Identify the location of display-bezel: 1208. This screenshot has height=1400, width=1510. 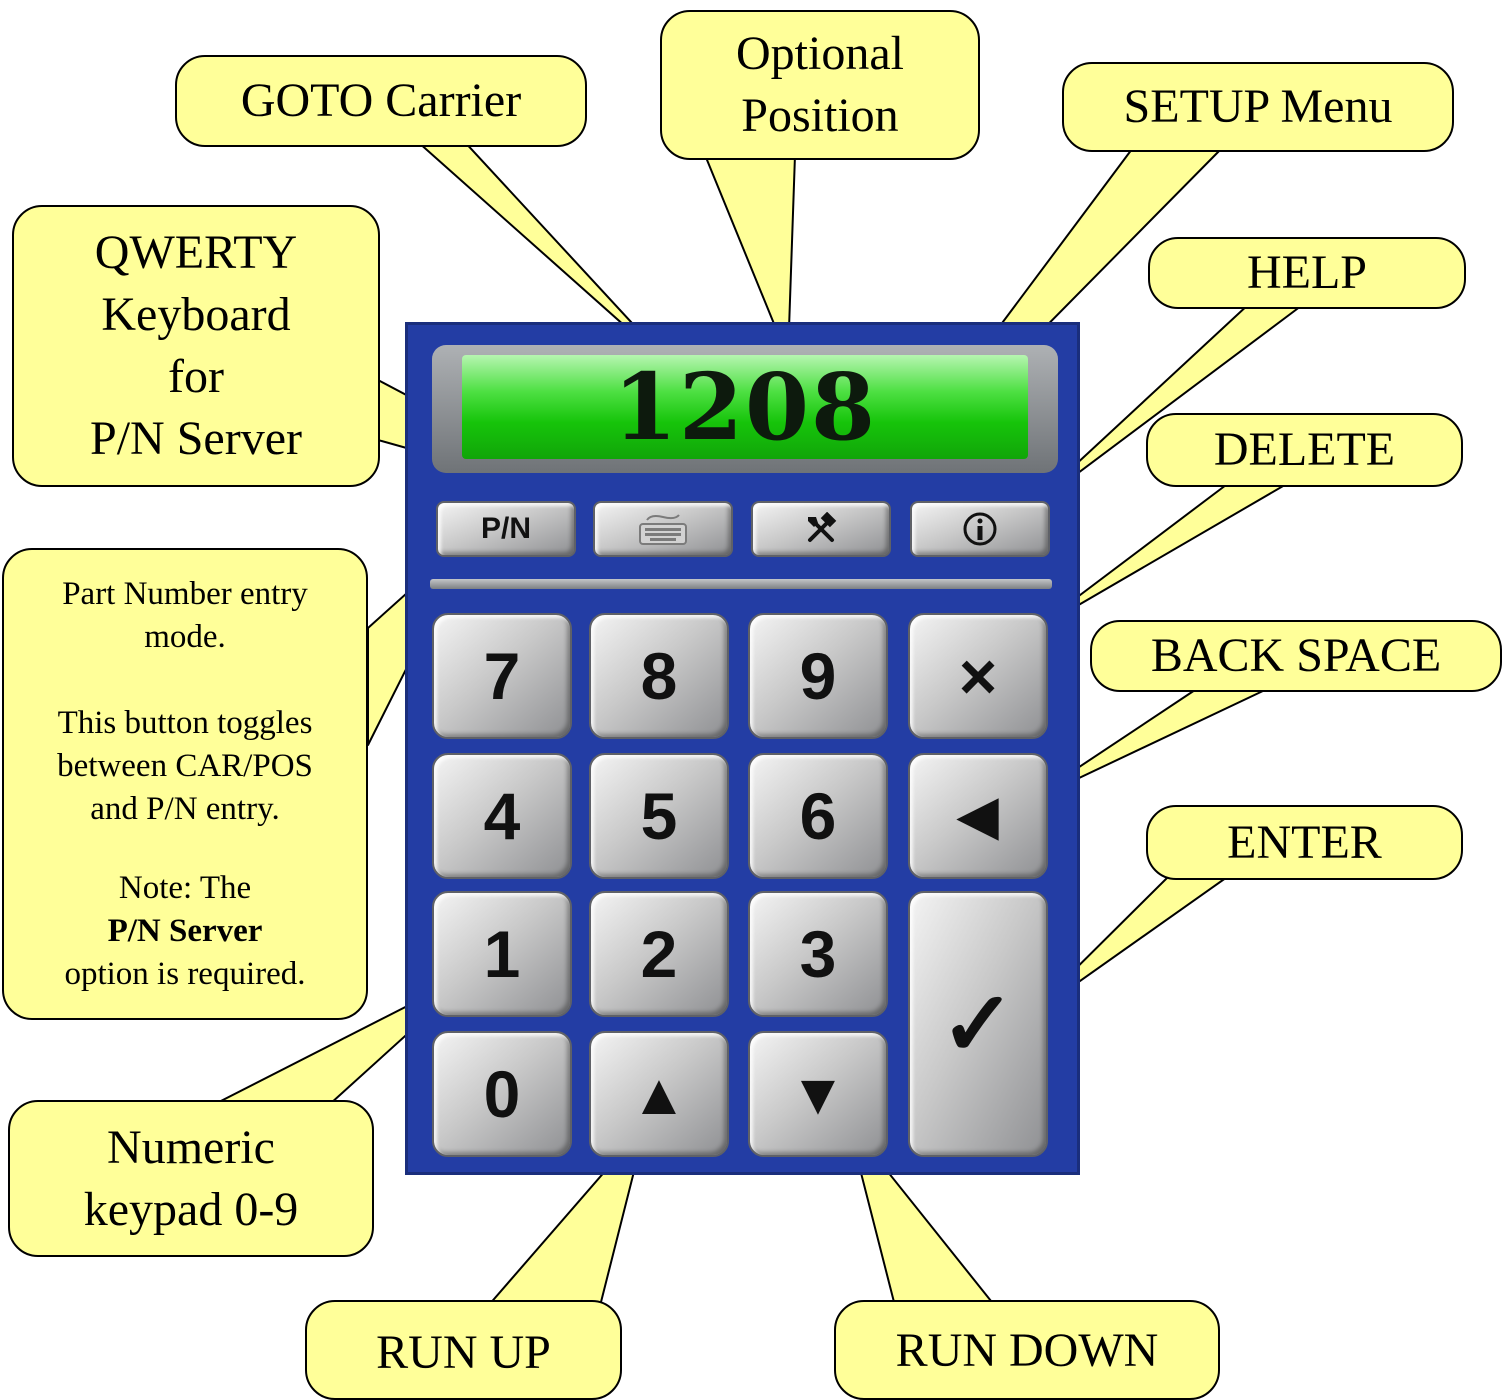
(745, 409).